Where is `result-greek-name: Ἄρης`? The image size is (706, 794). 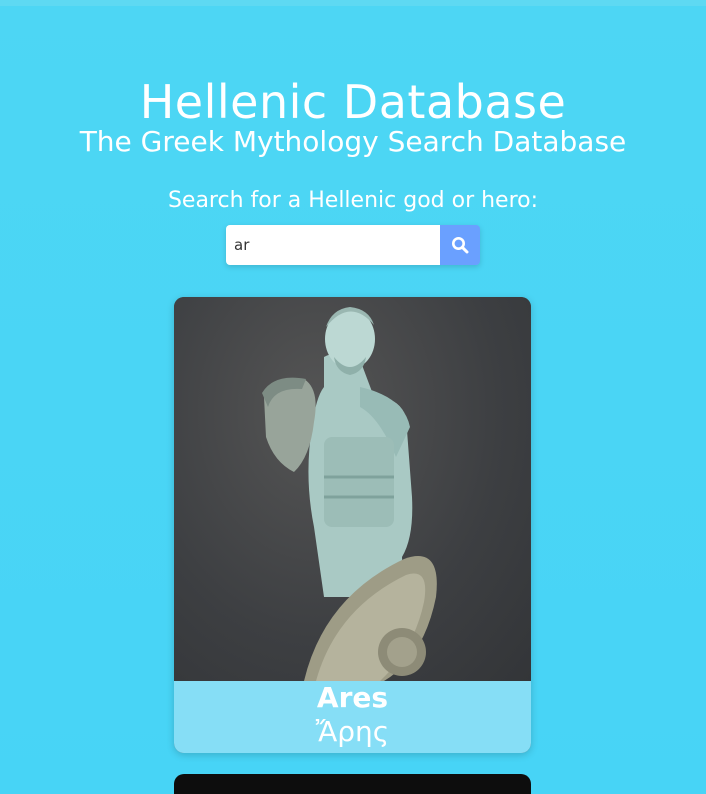 result-greek-name: Ἄρης is located at coordinates (352, 731).